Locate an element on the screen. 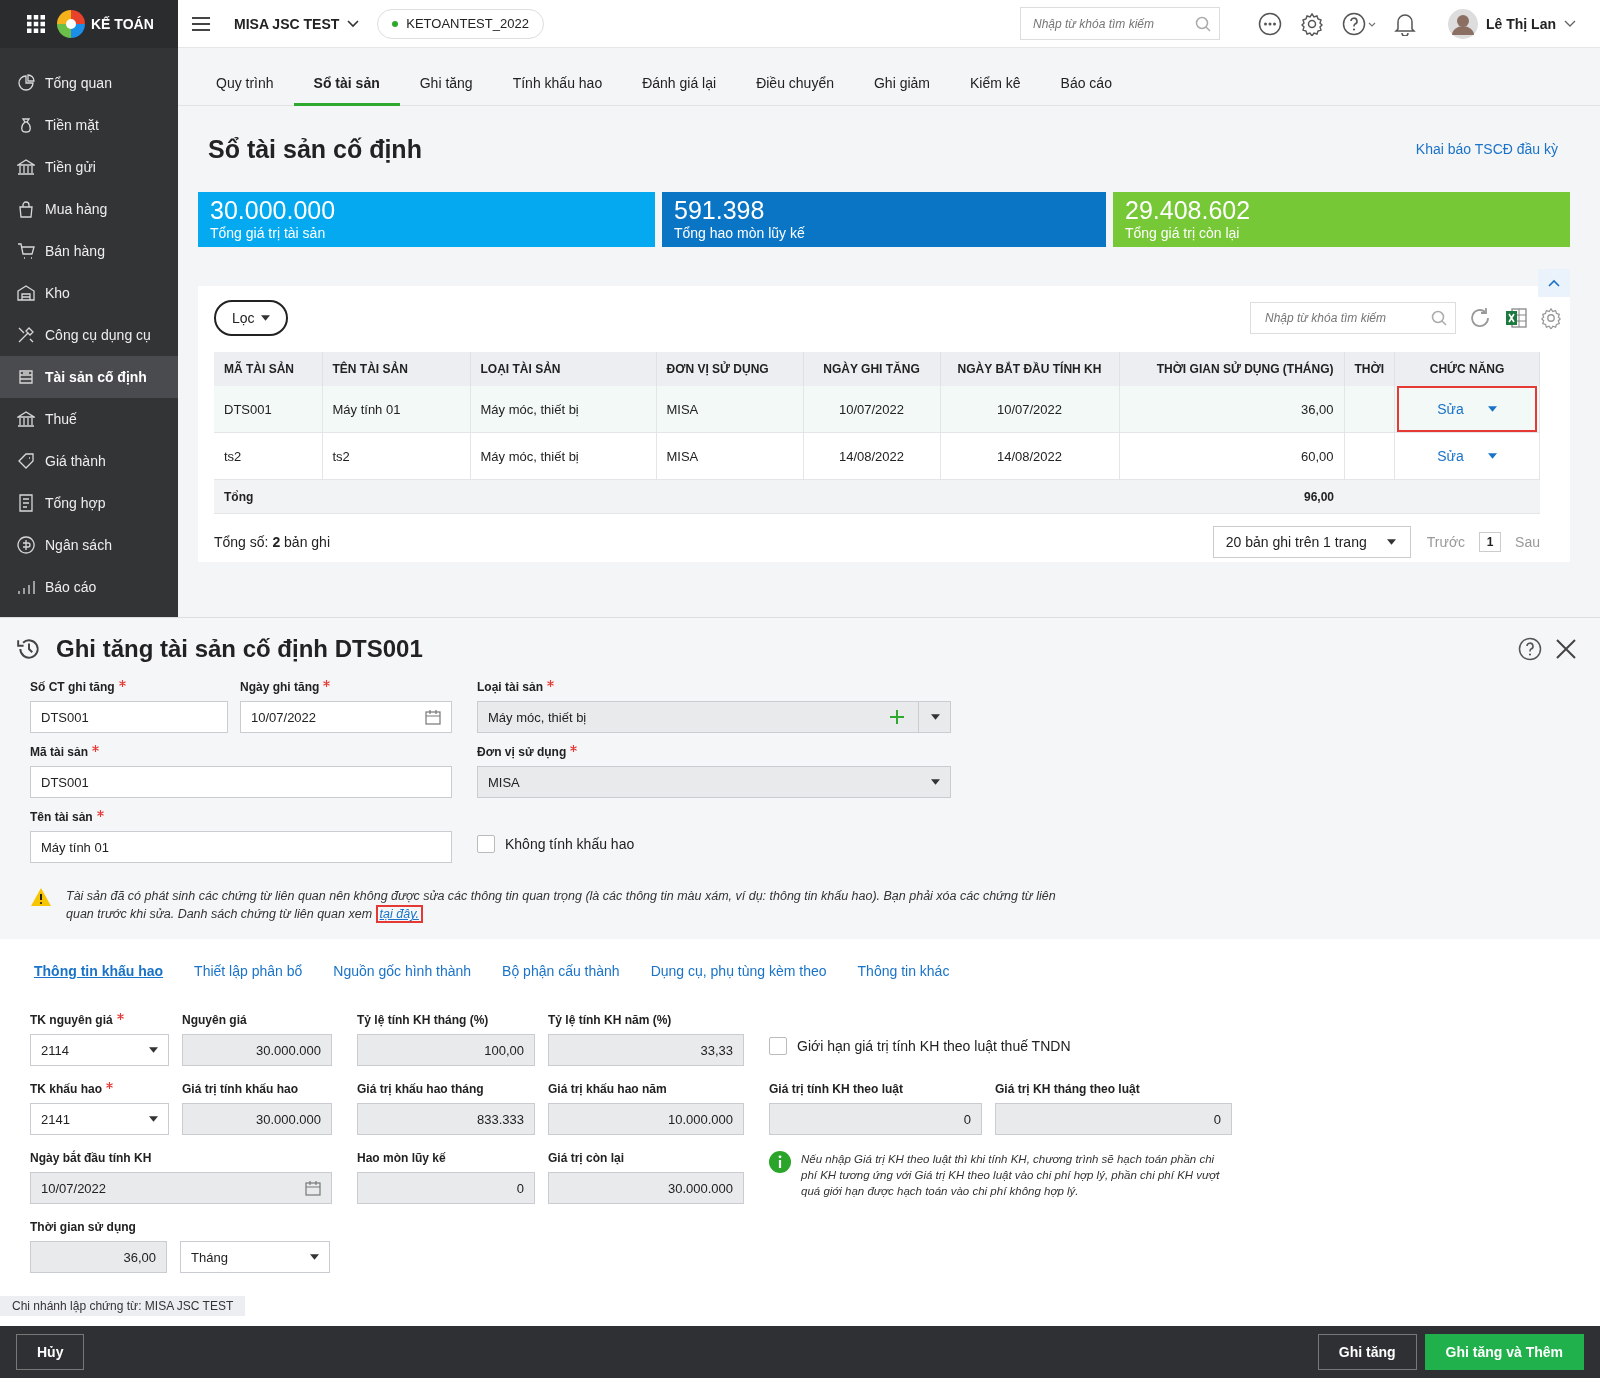 This screenshot has width=1600, height=1378. sidebar-item: Kho is located at coordinates (89, 293).